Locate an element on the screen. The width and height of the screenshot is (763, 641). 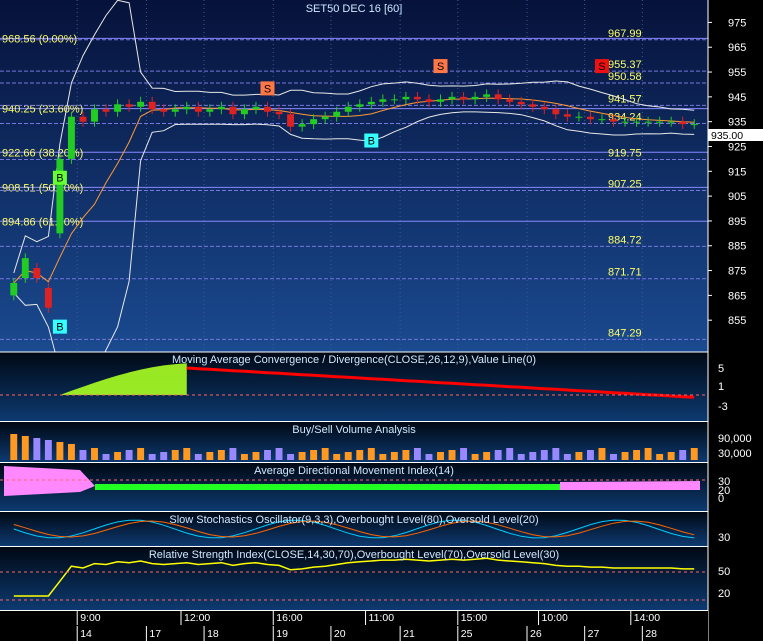
stoch-tick-label: 30 is located at coordinates (724, 538).